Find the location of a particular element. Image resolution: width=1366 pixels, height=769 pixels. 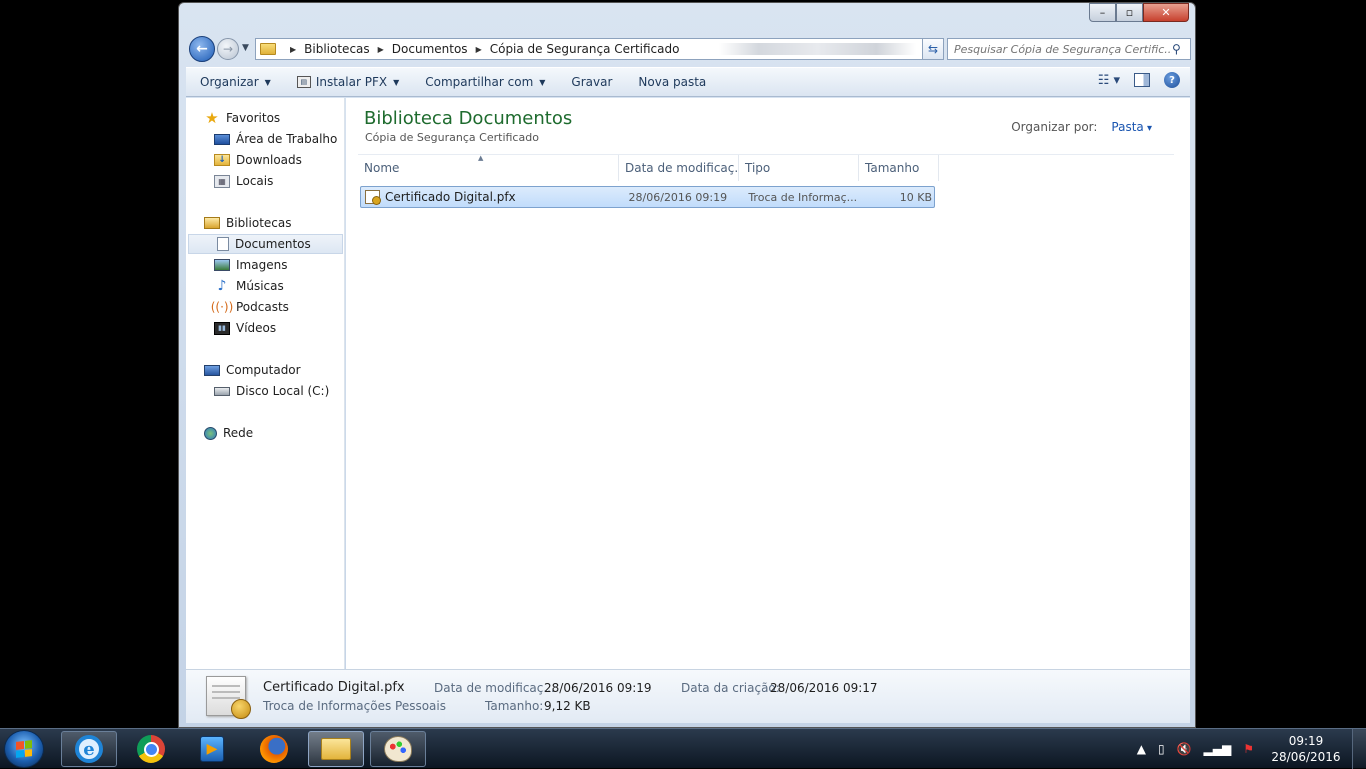

arrange-by: Organizar por: Pasta is located at coordinates (1081, 127).